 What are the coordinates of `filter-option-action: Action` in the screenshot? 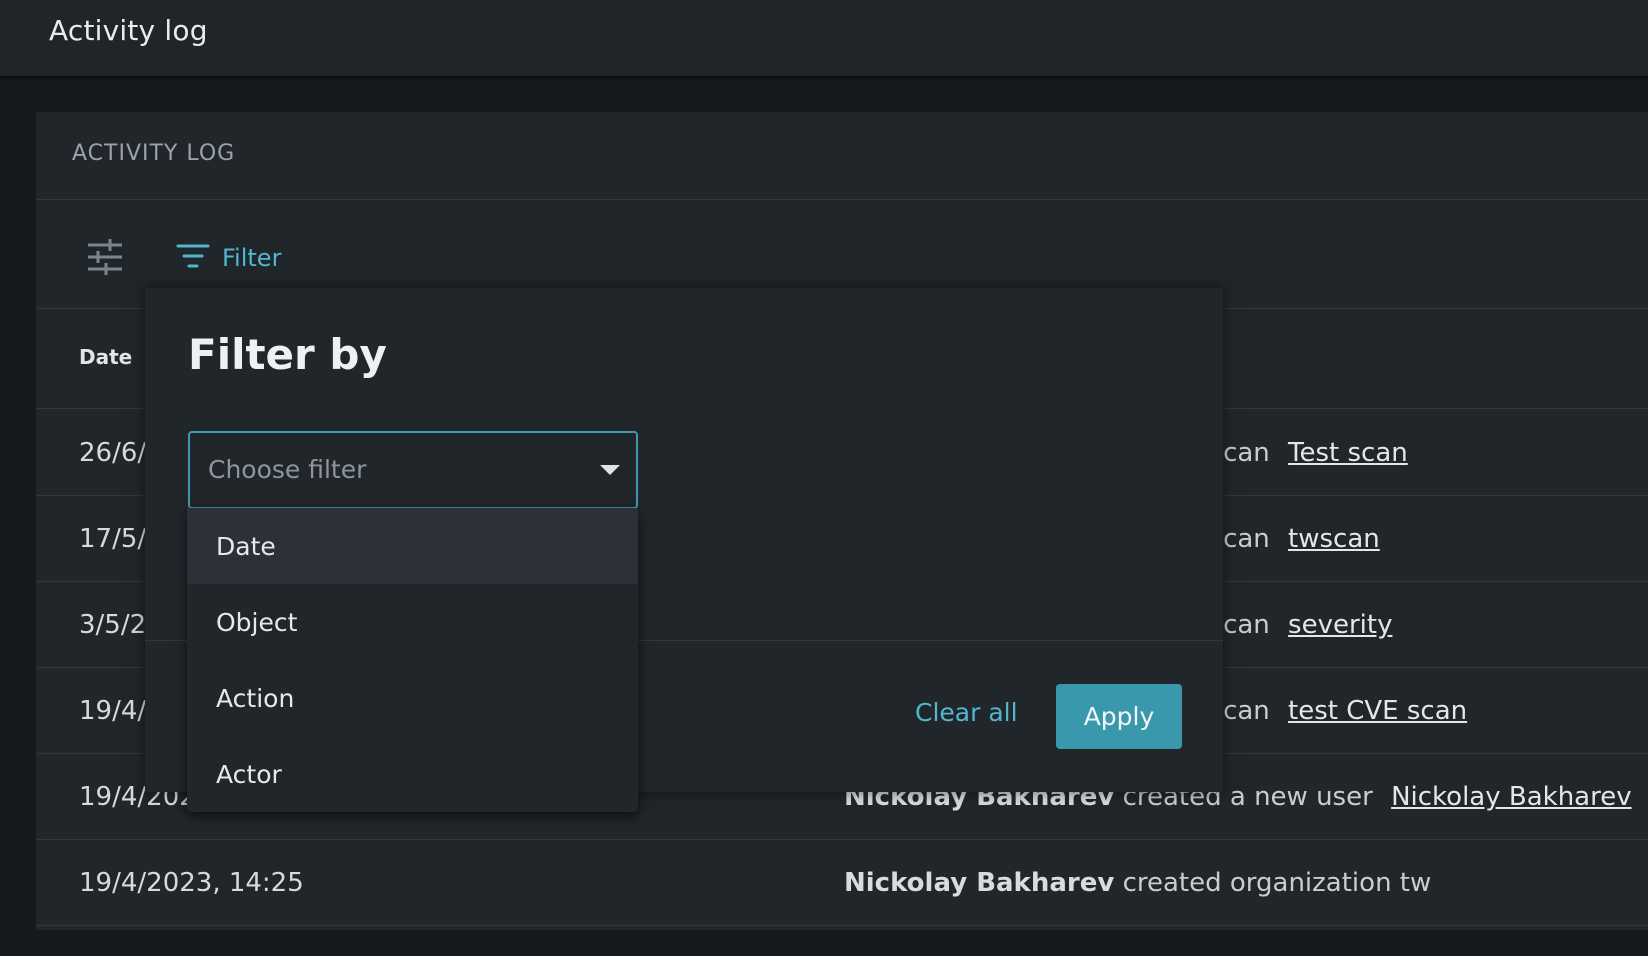 It's located at (412, 698).